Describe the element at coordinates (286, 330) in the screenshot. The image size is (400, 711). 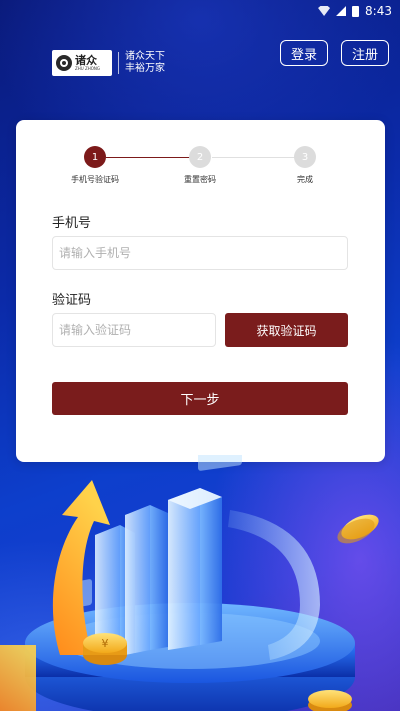
I see `get-code-button: 获取验证码` at that location.